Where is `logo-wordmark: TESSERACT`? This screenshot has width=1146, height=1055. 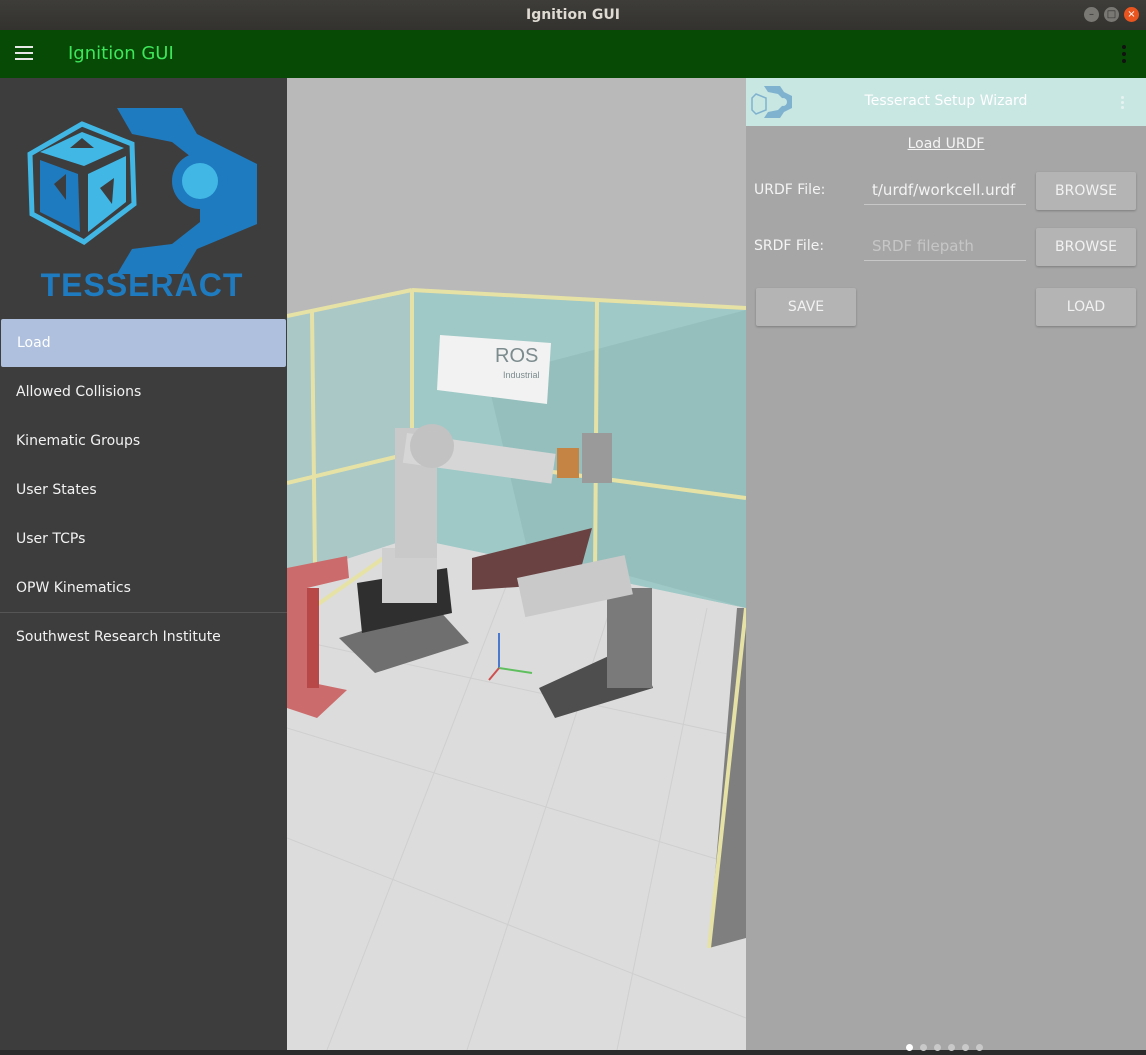 logo-wordmark: TESSERACT is located at coordinates (142, 285).